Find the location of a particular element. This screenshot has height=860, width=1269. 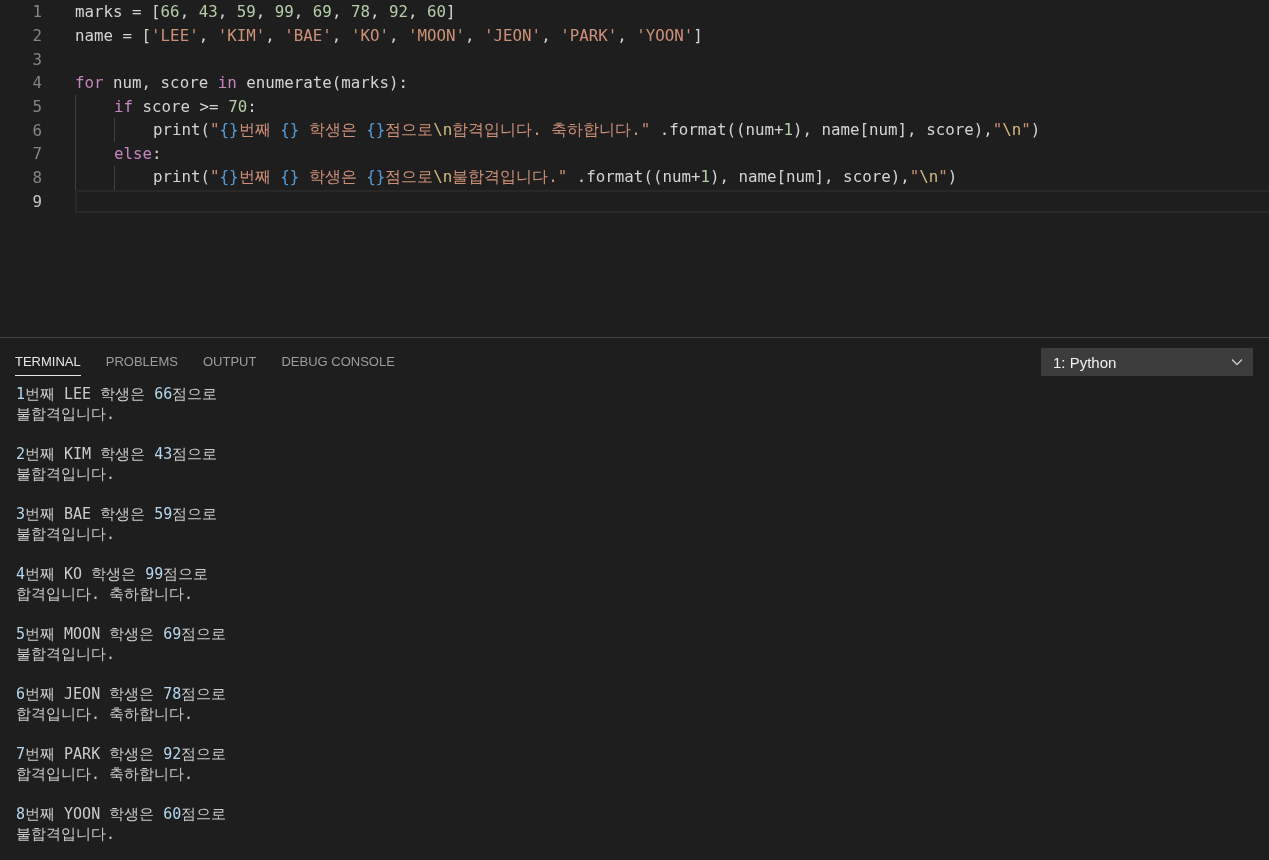

code-line: for num, score in enumerate(marks): is located at coordinates (241, 83).